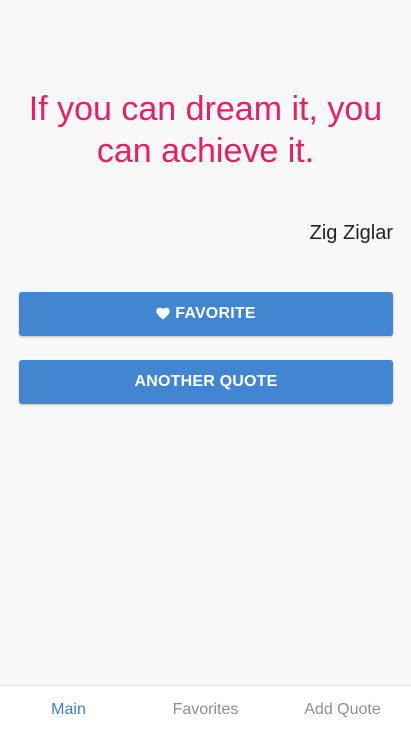 The width and height of the screenshot is (411, 734). I want to click on tab-favorites: Favorites, so click(205, 710).